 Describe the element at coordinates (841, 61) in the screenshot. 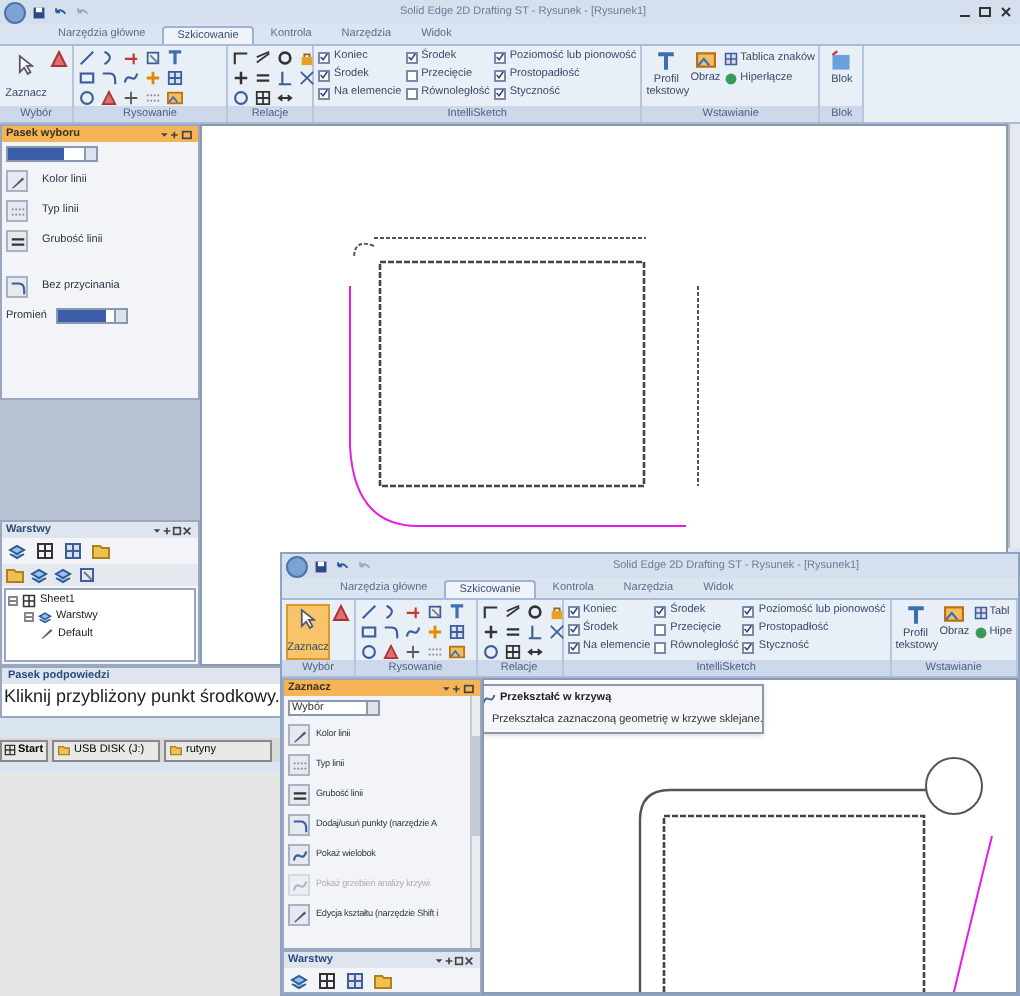

I see `block-icon` at that location.